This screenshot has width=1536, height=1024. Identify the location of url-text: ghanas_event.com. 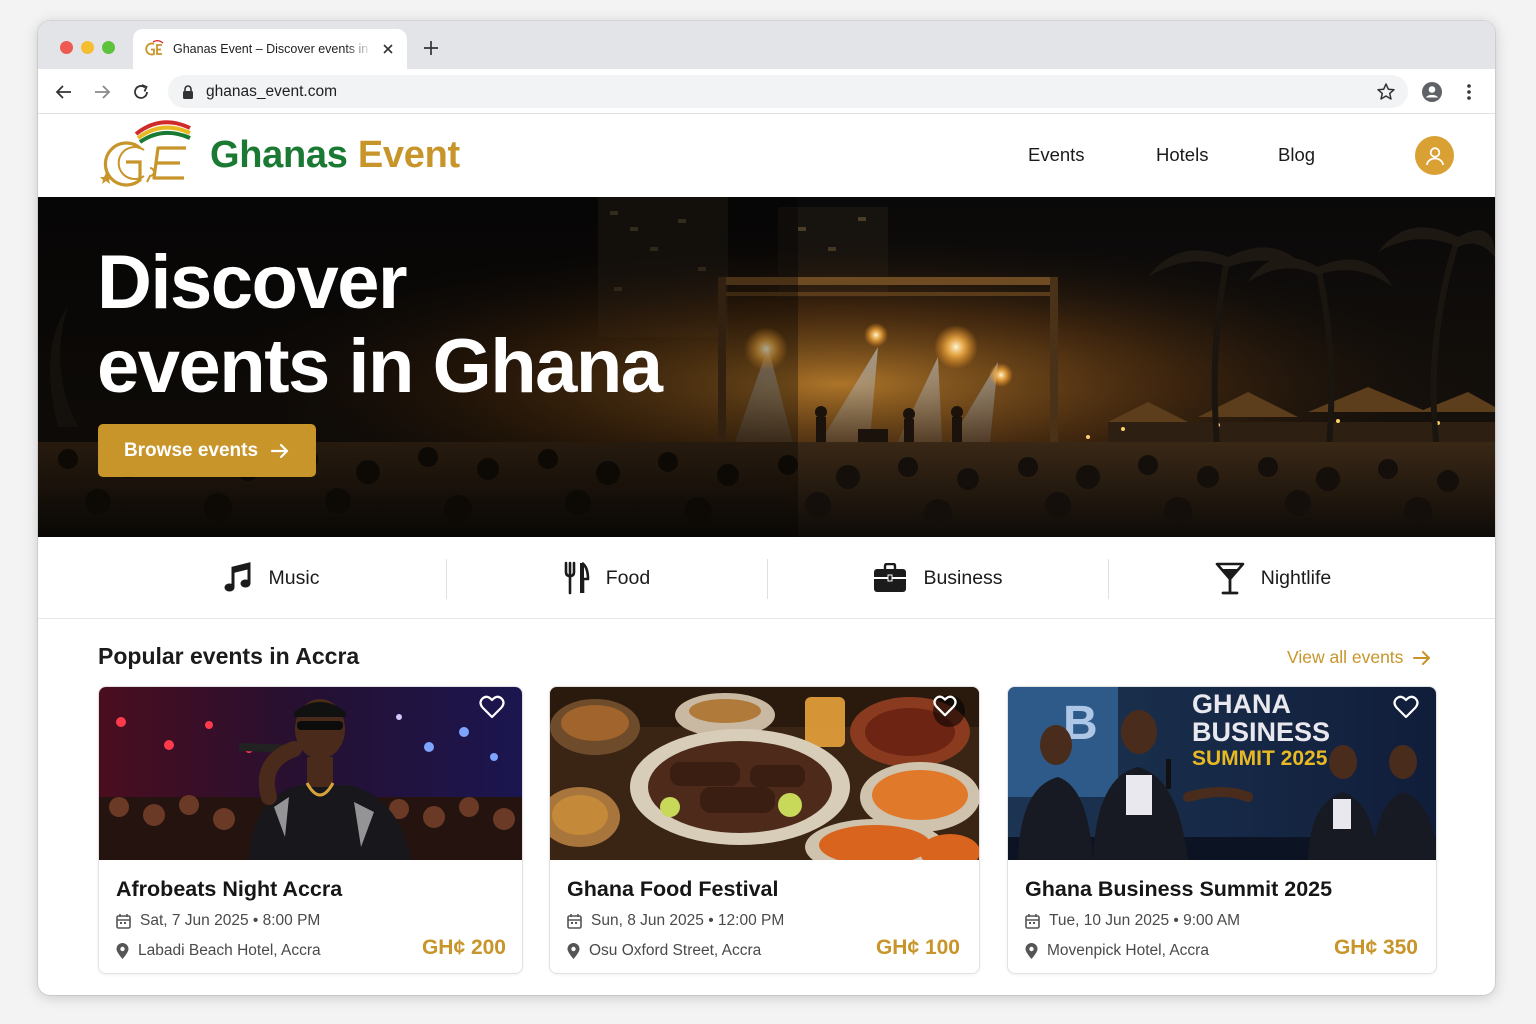
(271, 91).